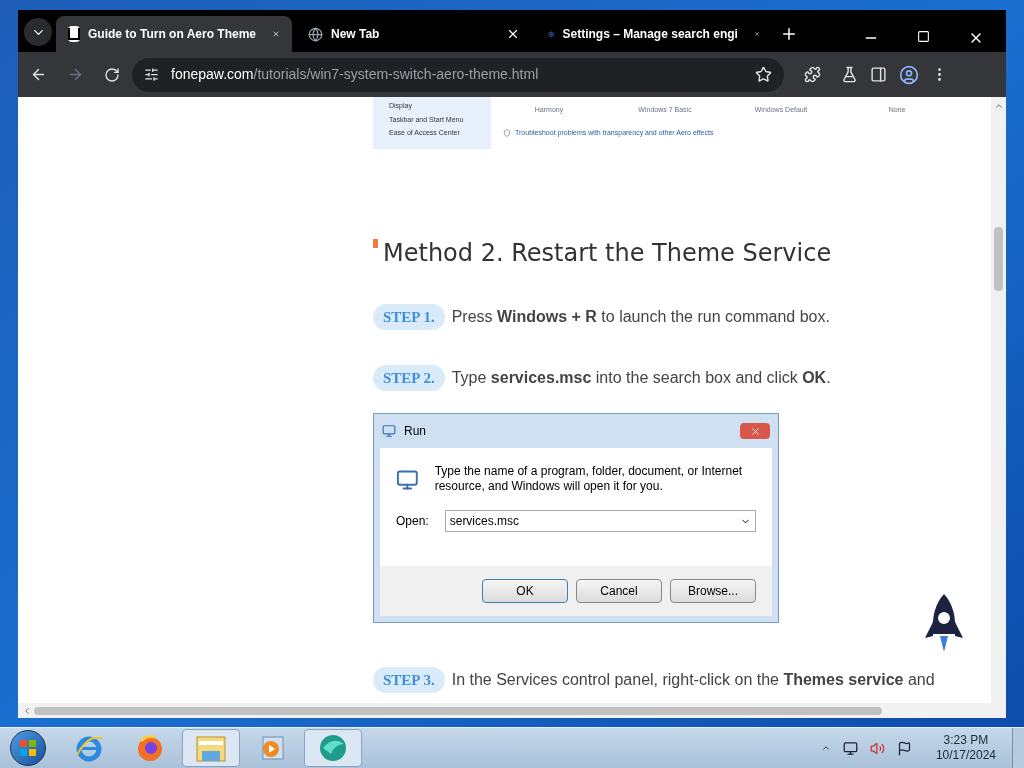 Image resolution: width=1024 pixels, height=768 pixels. I want to click on step-badge: STEP 3., so click(409, 680).